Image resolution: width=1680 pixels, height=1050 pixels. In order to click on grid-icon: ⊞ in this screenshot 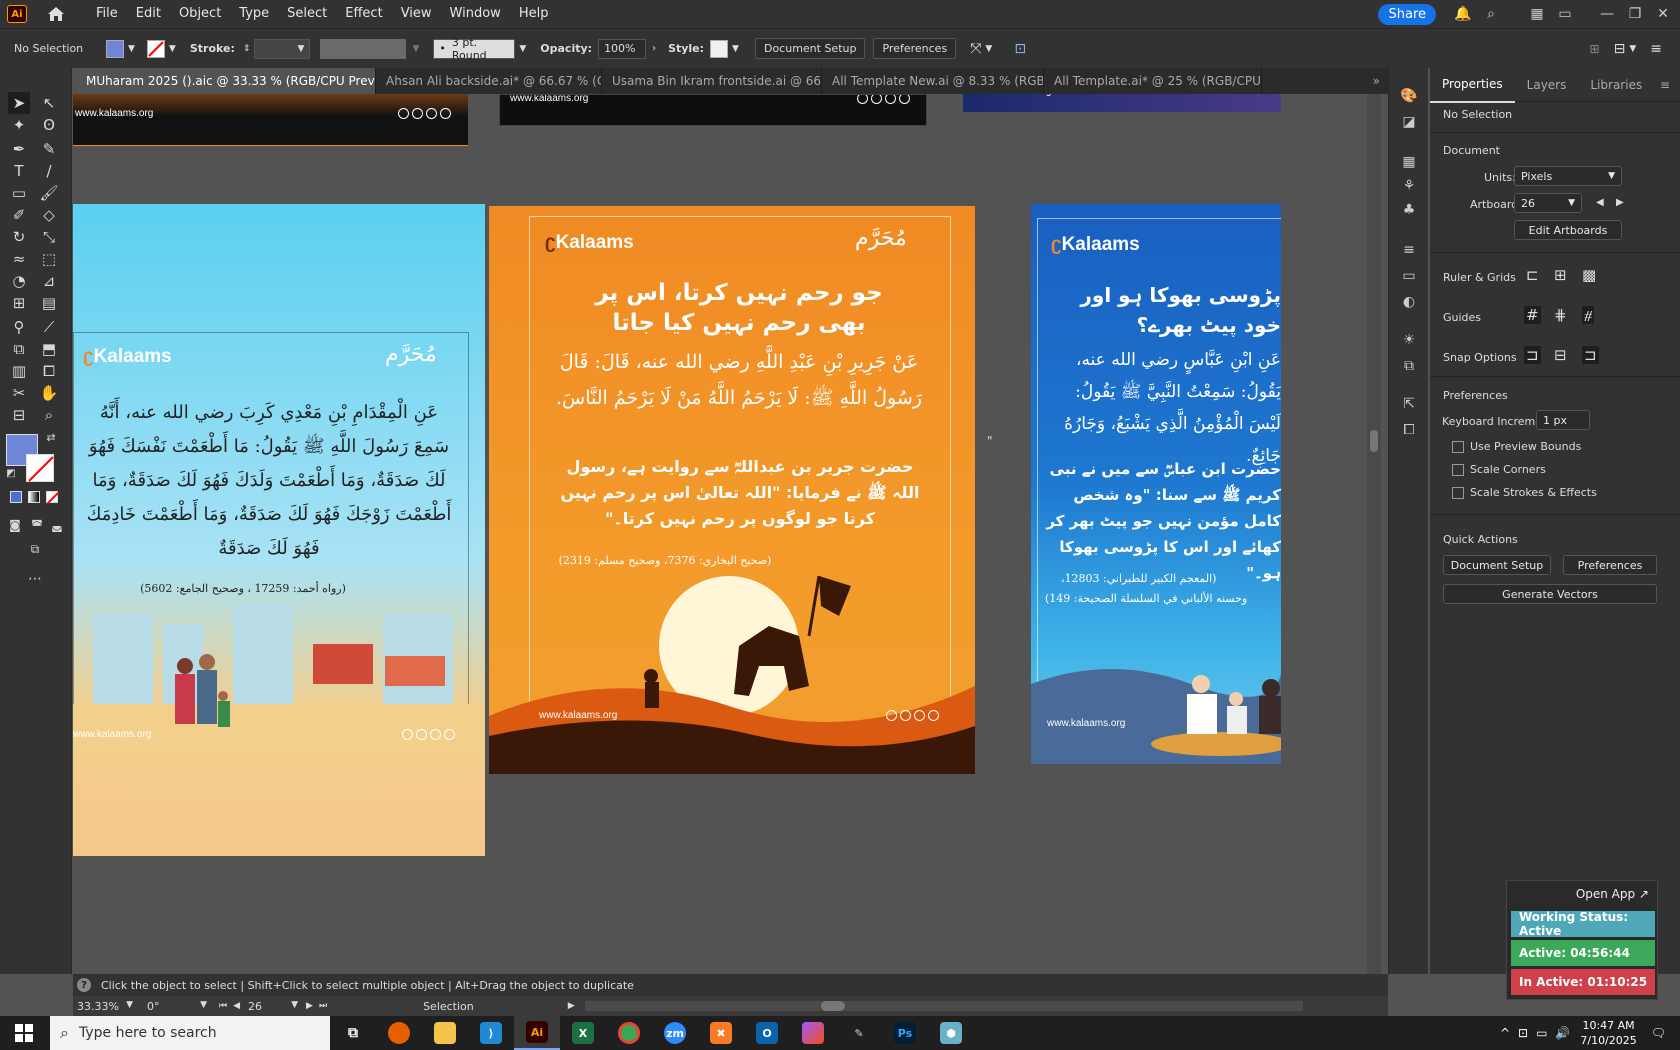, I will do `click(1560, 275)`.